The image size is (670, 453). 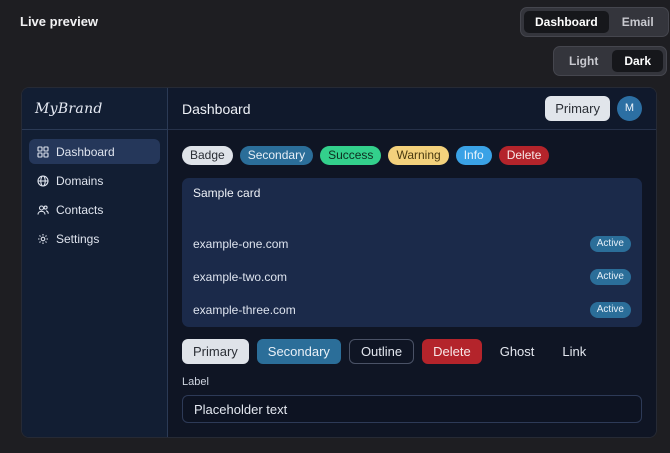 What do you see at coordinates (412, 109) in the screenshot?
I see `topbar: Dashboard Primary M` at bounding box center [412, 109].